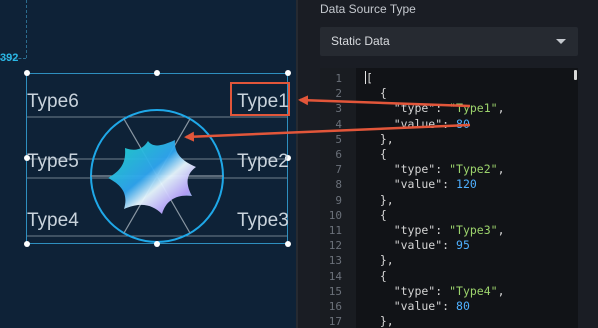 This screenshot has height=328, width=598. I want to click on code-string: "Type3", so click(473, 230).